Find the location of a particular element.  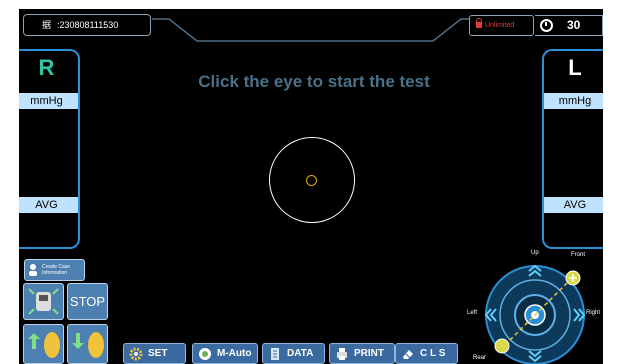

timer-display: 30 is located at coordinates (569, 25).